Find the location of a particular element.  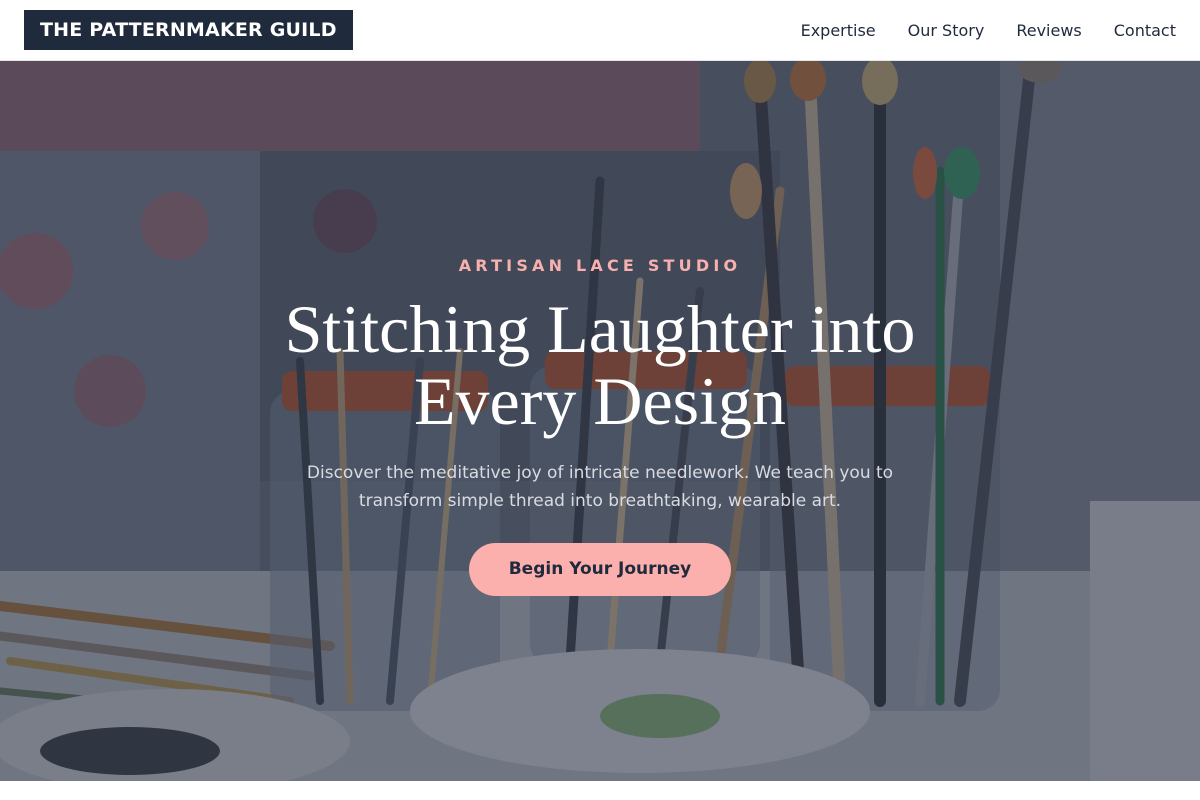

nav-link-contact: Contact is located at coordinates (1145, 30).